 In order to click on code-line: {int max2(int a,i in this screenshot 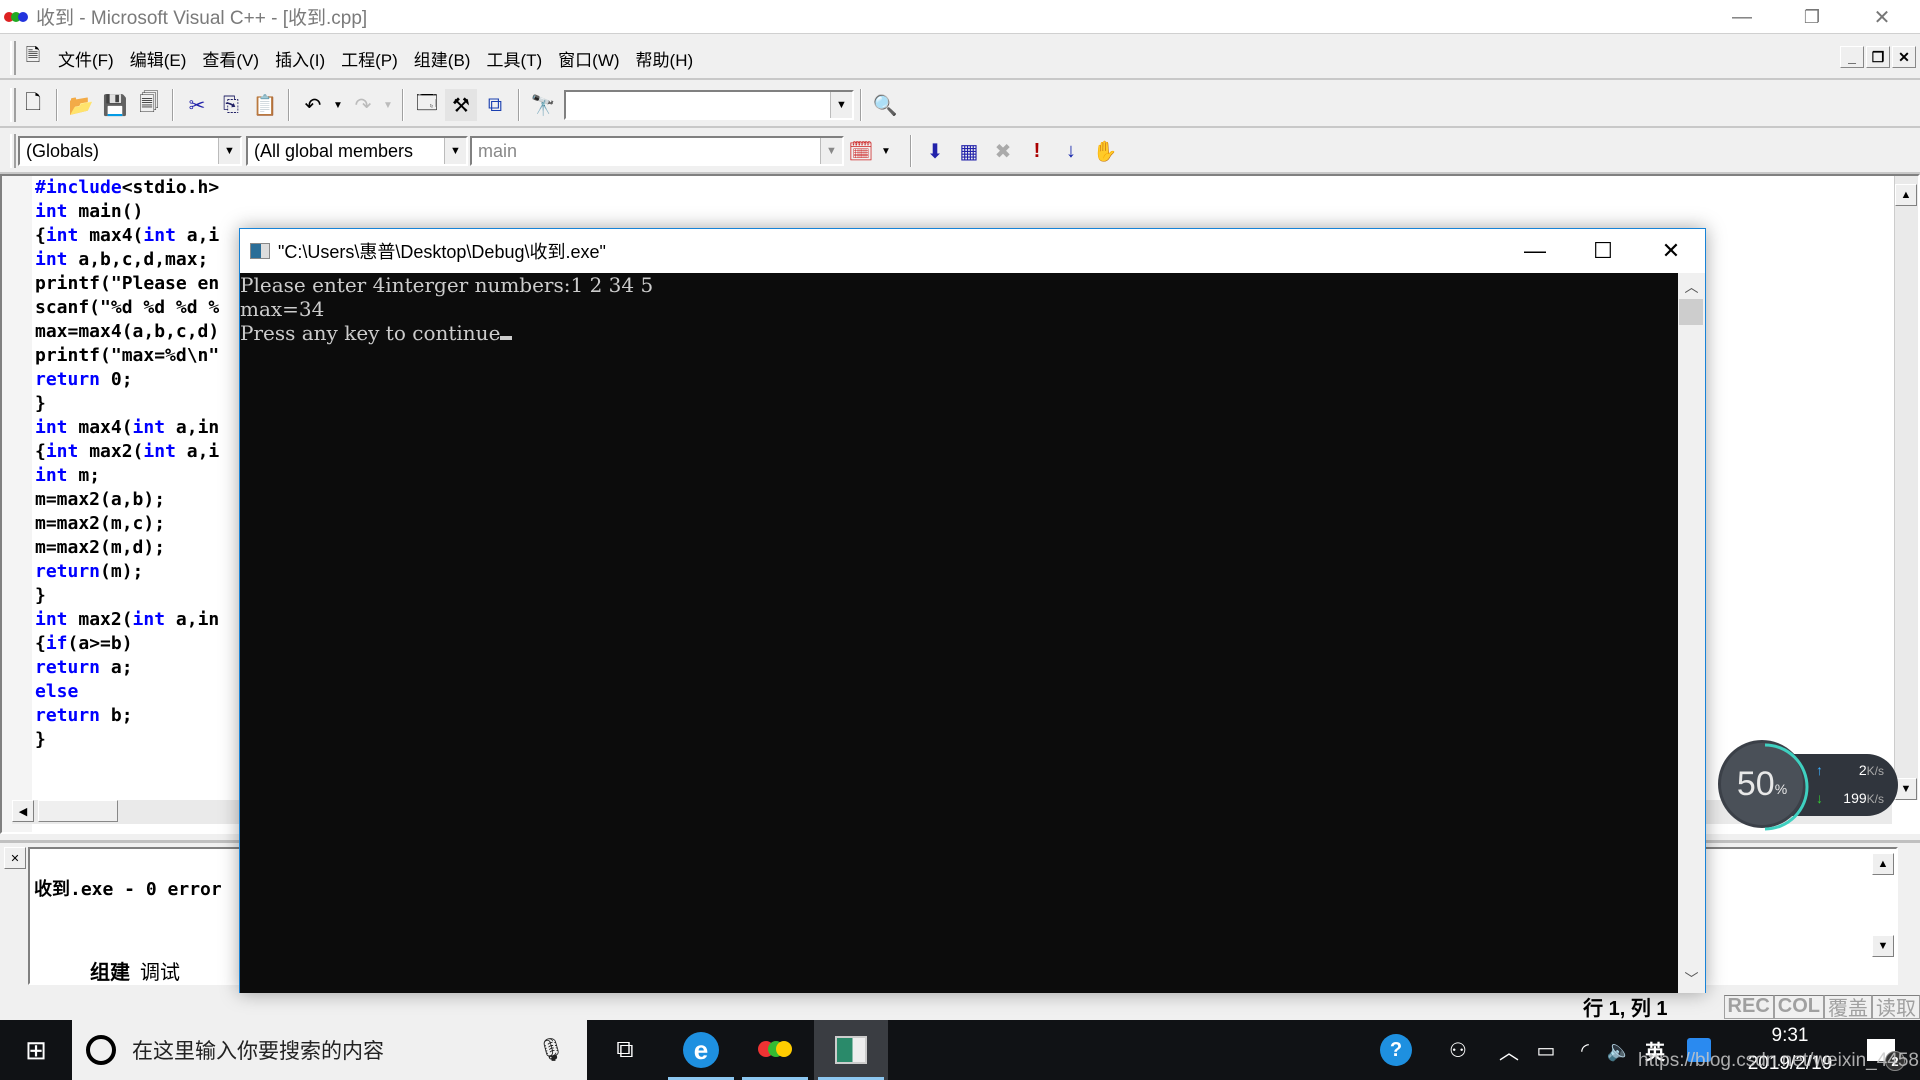, I will do `click(127, 452)`.